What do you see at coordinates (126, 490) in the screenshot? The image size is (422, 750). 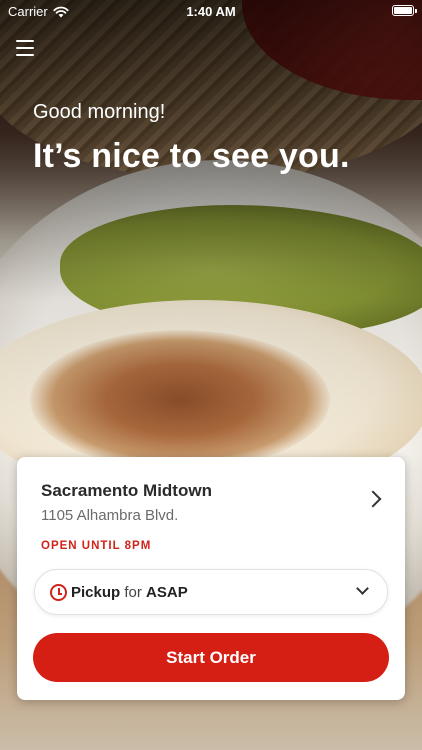 I see `location-name: Sacramento Midtown` at bounding box center [126, 490].